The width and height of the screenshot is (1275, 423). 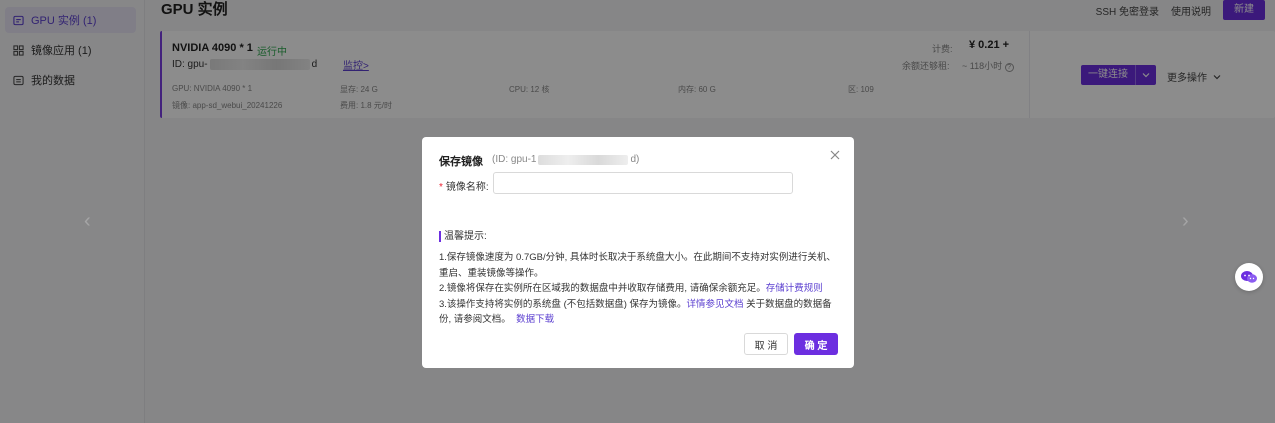 I want to click on chat-icon, so click(x=1249, y=277).